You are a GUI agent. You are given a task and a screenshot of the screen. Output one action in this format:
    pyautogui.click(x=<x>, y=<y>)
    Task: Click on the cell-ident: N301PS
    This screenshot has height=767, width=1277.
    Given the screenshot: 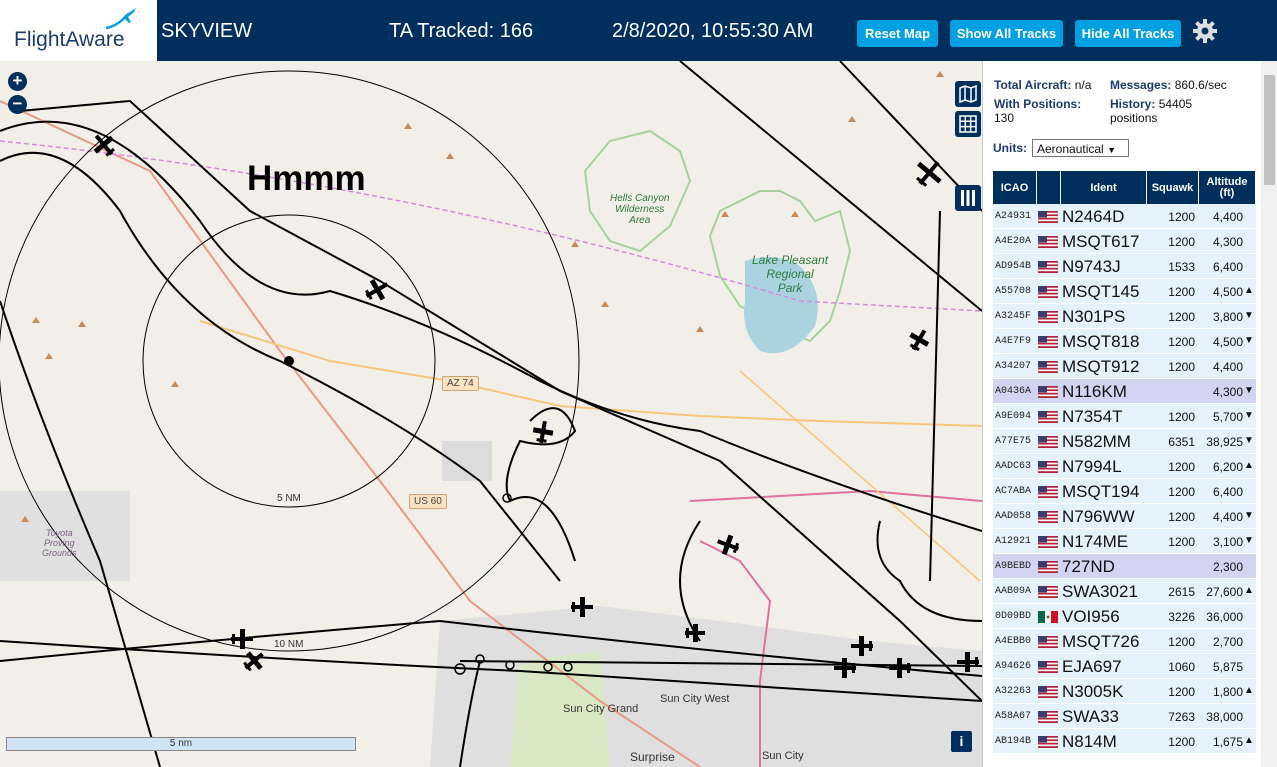 What is the action you would take?
    pyautogui.click(x=1094, y=316)
    